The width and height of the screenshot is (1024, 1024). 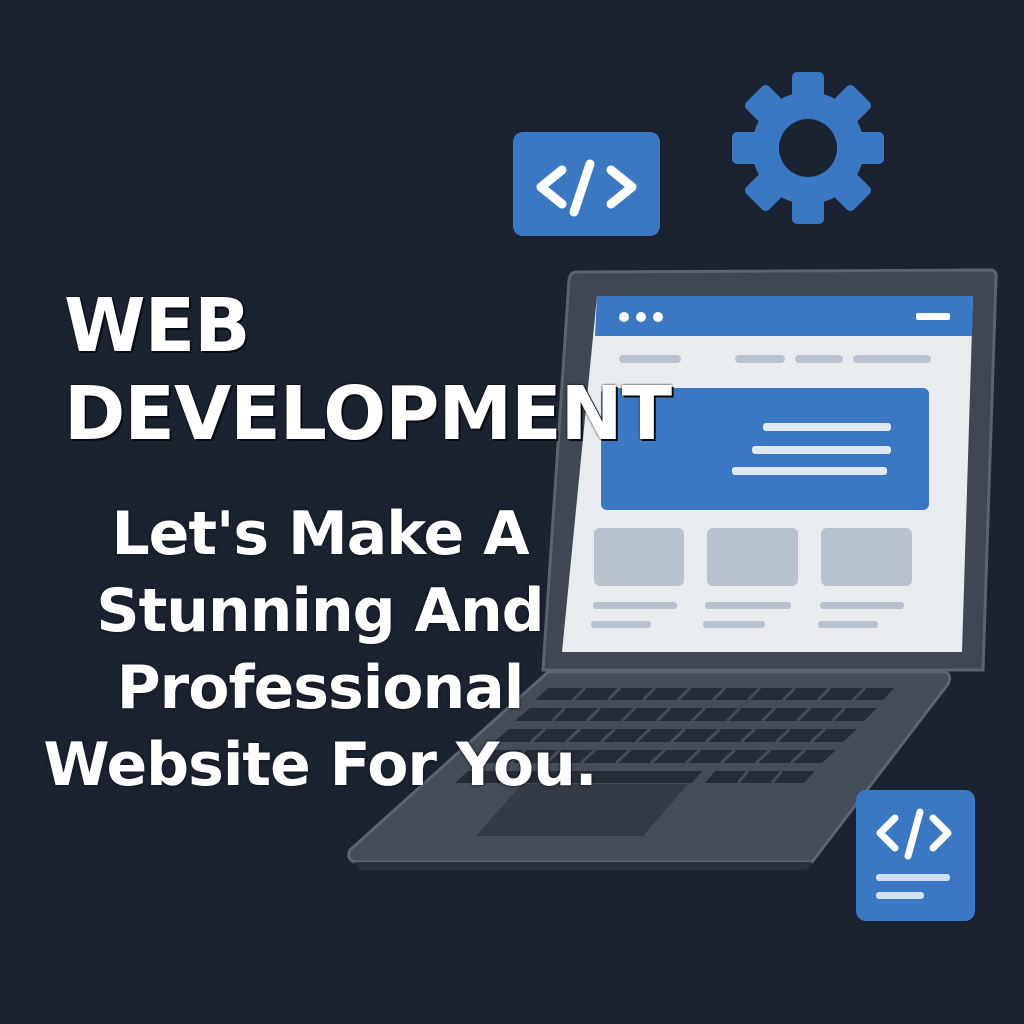 I want to click on tagline-line-2: Stunning And, so click(x=320, y=611).